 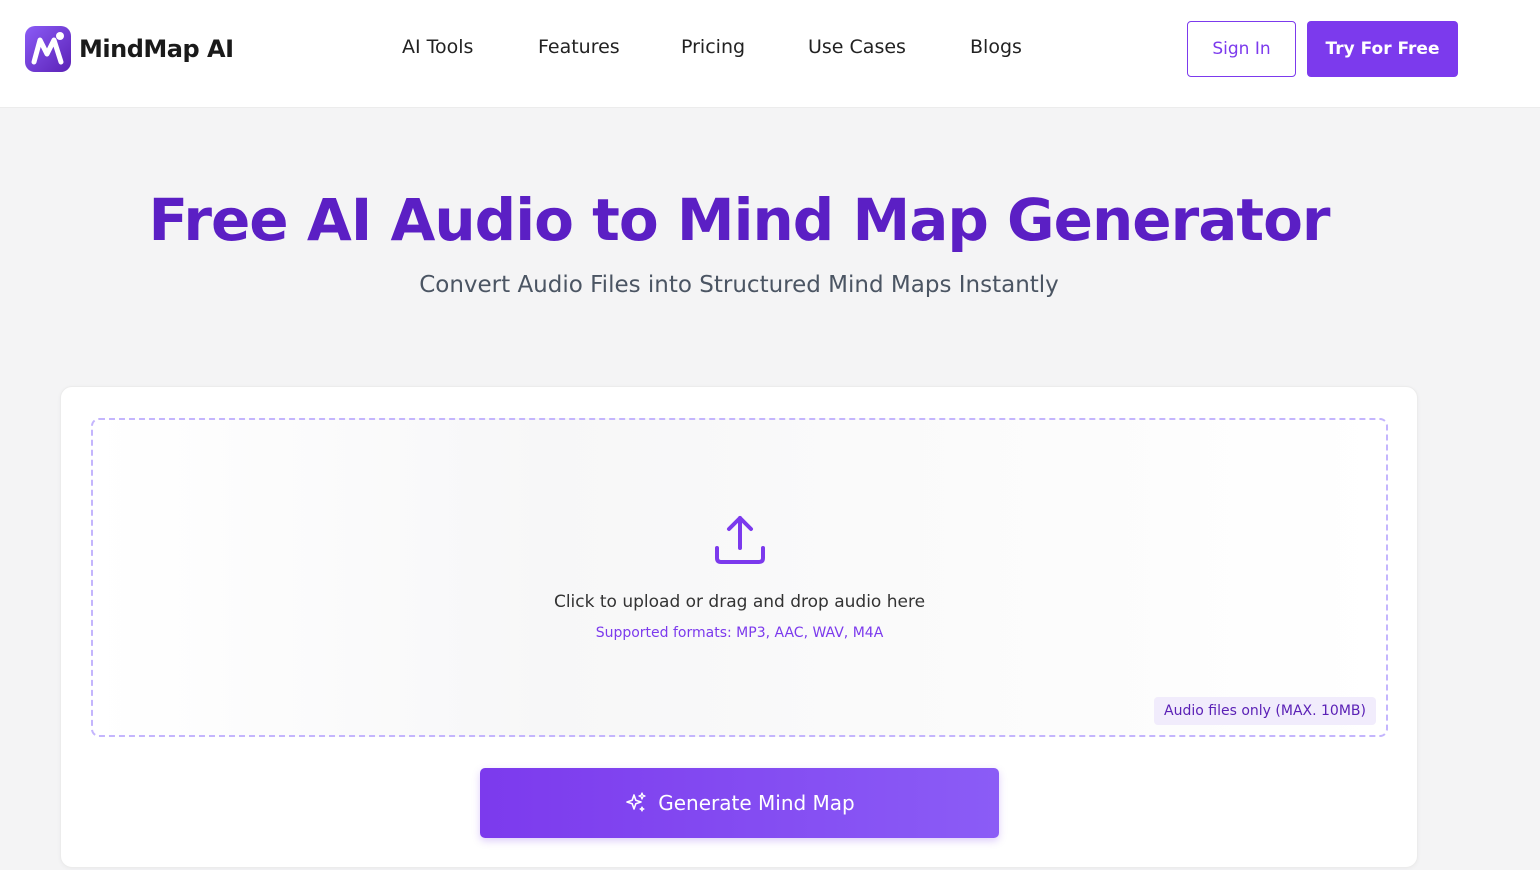 I want to click on brand-logo: MindMap AI, so click(x=129, y=49).